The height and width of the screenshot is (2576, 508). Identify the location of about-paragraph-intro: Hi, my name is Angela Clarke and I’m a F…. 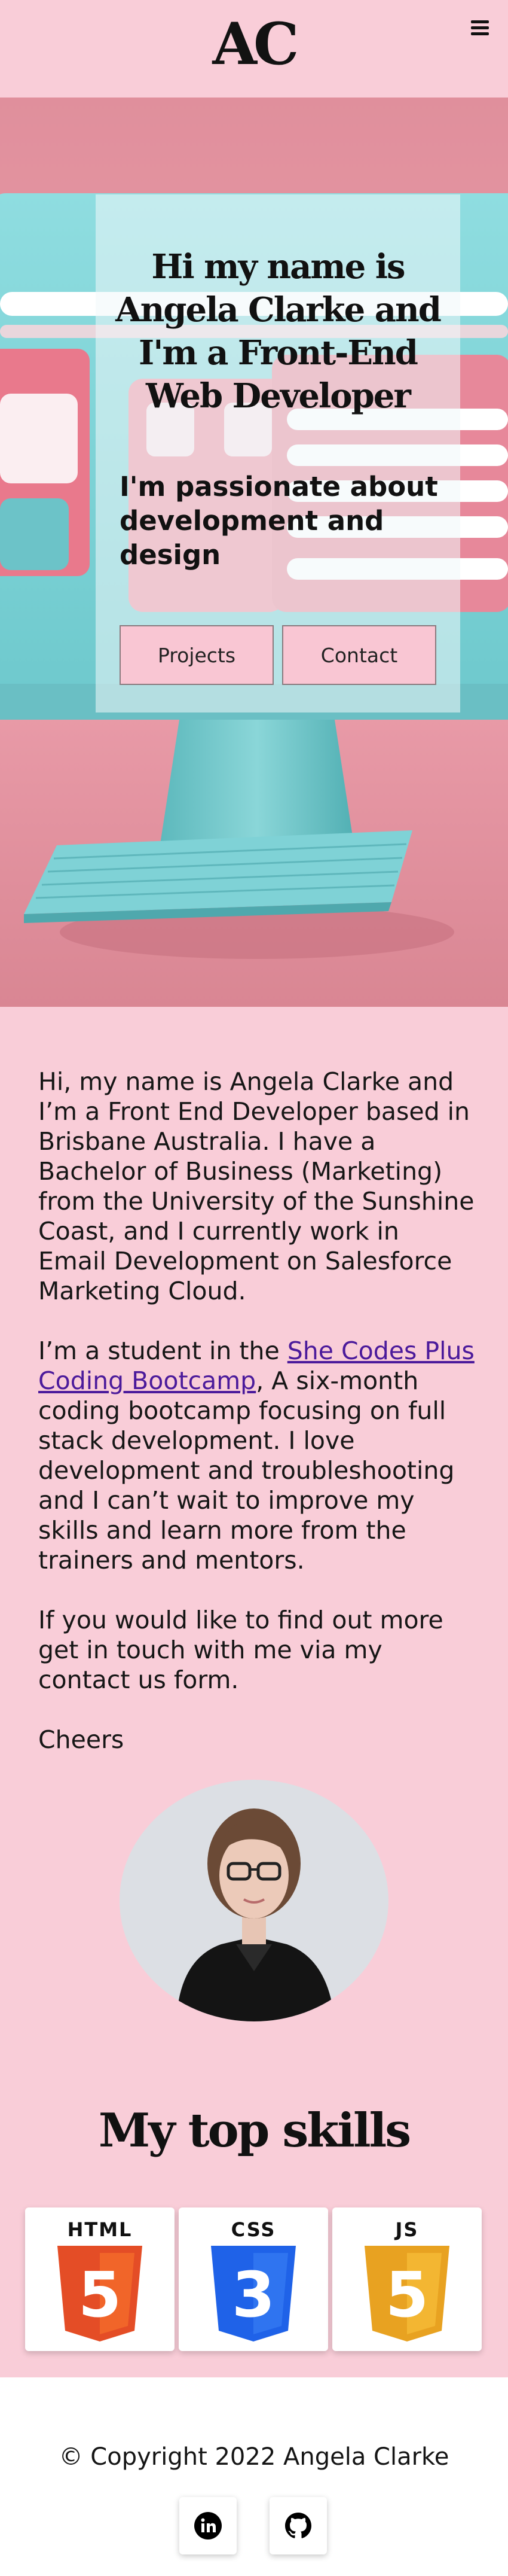
(256, 1186).